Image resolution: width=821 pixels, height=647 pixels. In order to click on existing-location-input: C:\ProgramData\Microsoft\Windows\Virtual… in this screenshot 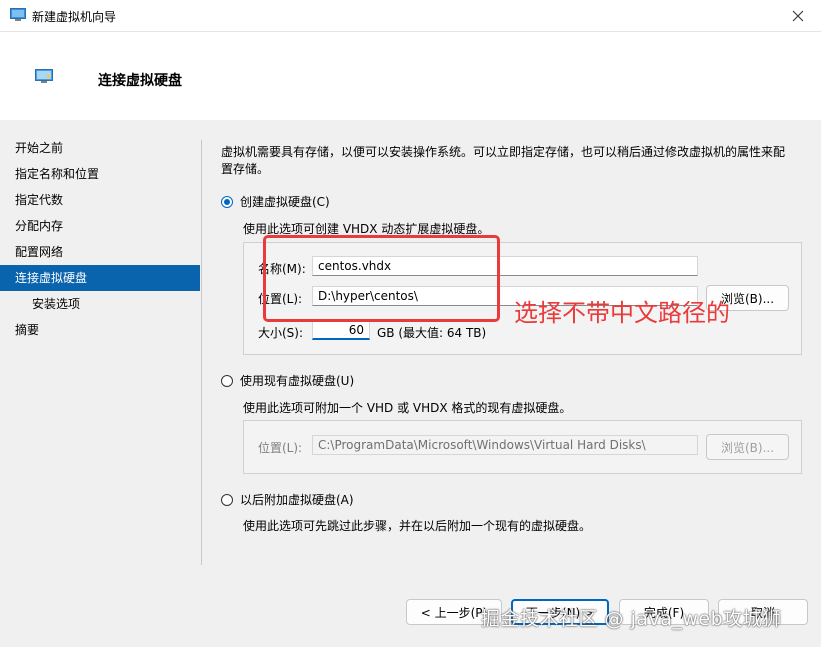, I will do `click(505, 445)`.